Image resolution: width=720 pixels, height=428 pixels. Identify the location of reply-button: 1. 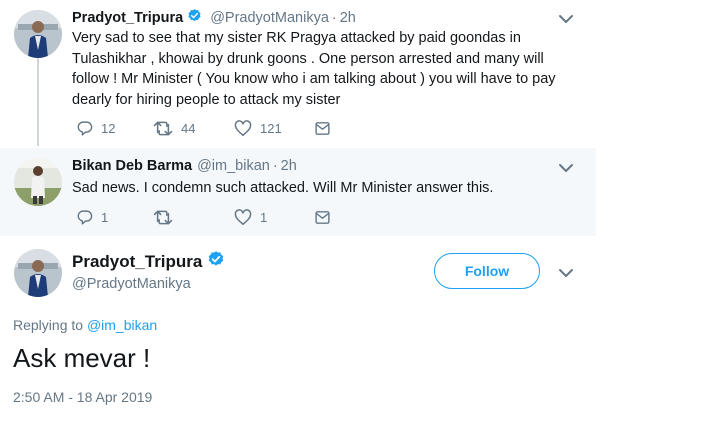
(92, 217).